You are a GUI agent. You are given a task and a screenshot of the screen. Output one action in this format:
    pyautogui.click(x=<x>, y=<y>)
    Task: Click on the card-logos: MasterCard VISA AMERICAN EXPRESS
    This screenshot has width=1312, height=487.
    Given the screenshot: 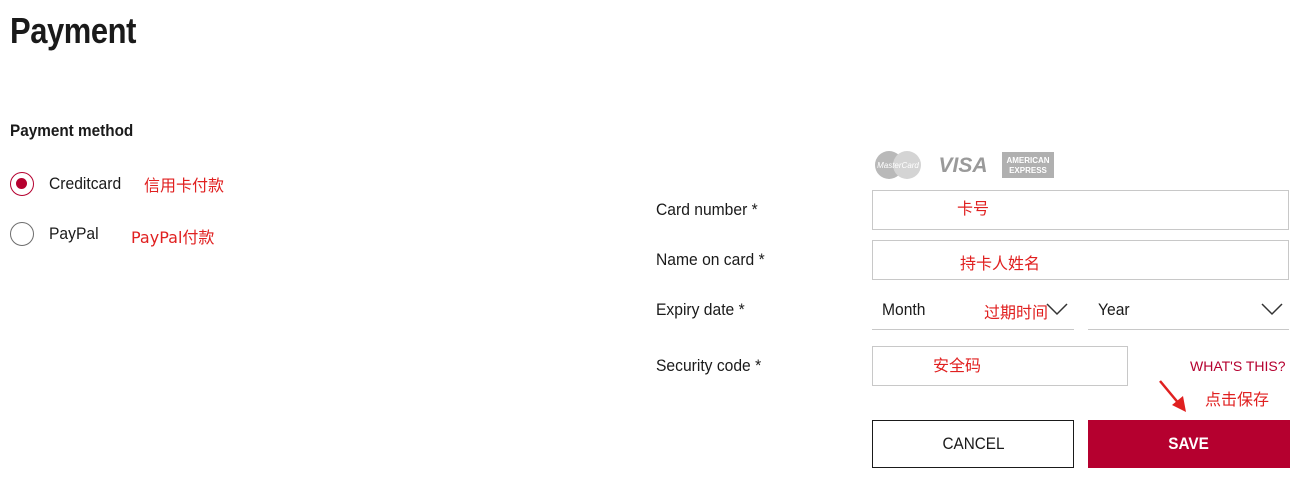 What is the action you would take?
    pyautogui.click(x=963, y=165)
    